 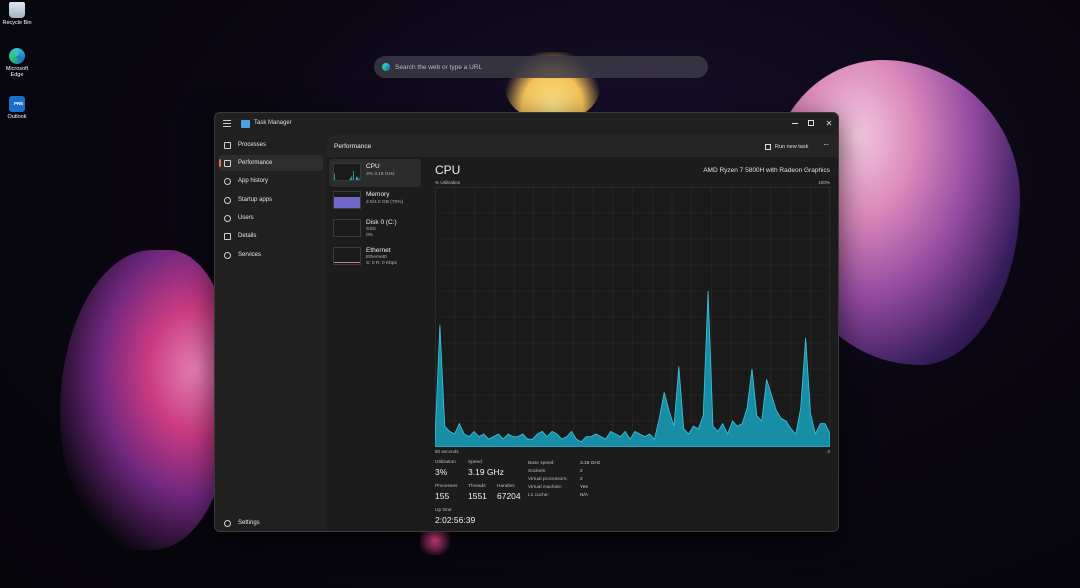 What do you see at coordinates (766, 170) in the screenshot?
I see `cpu-model: AMD Ryzen 7 5800H with Radeon Graphics` at bounding box center [766, 170].